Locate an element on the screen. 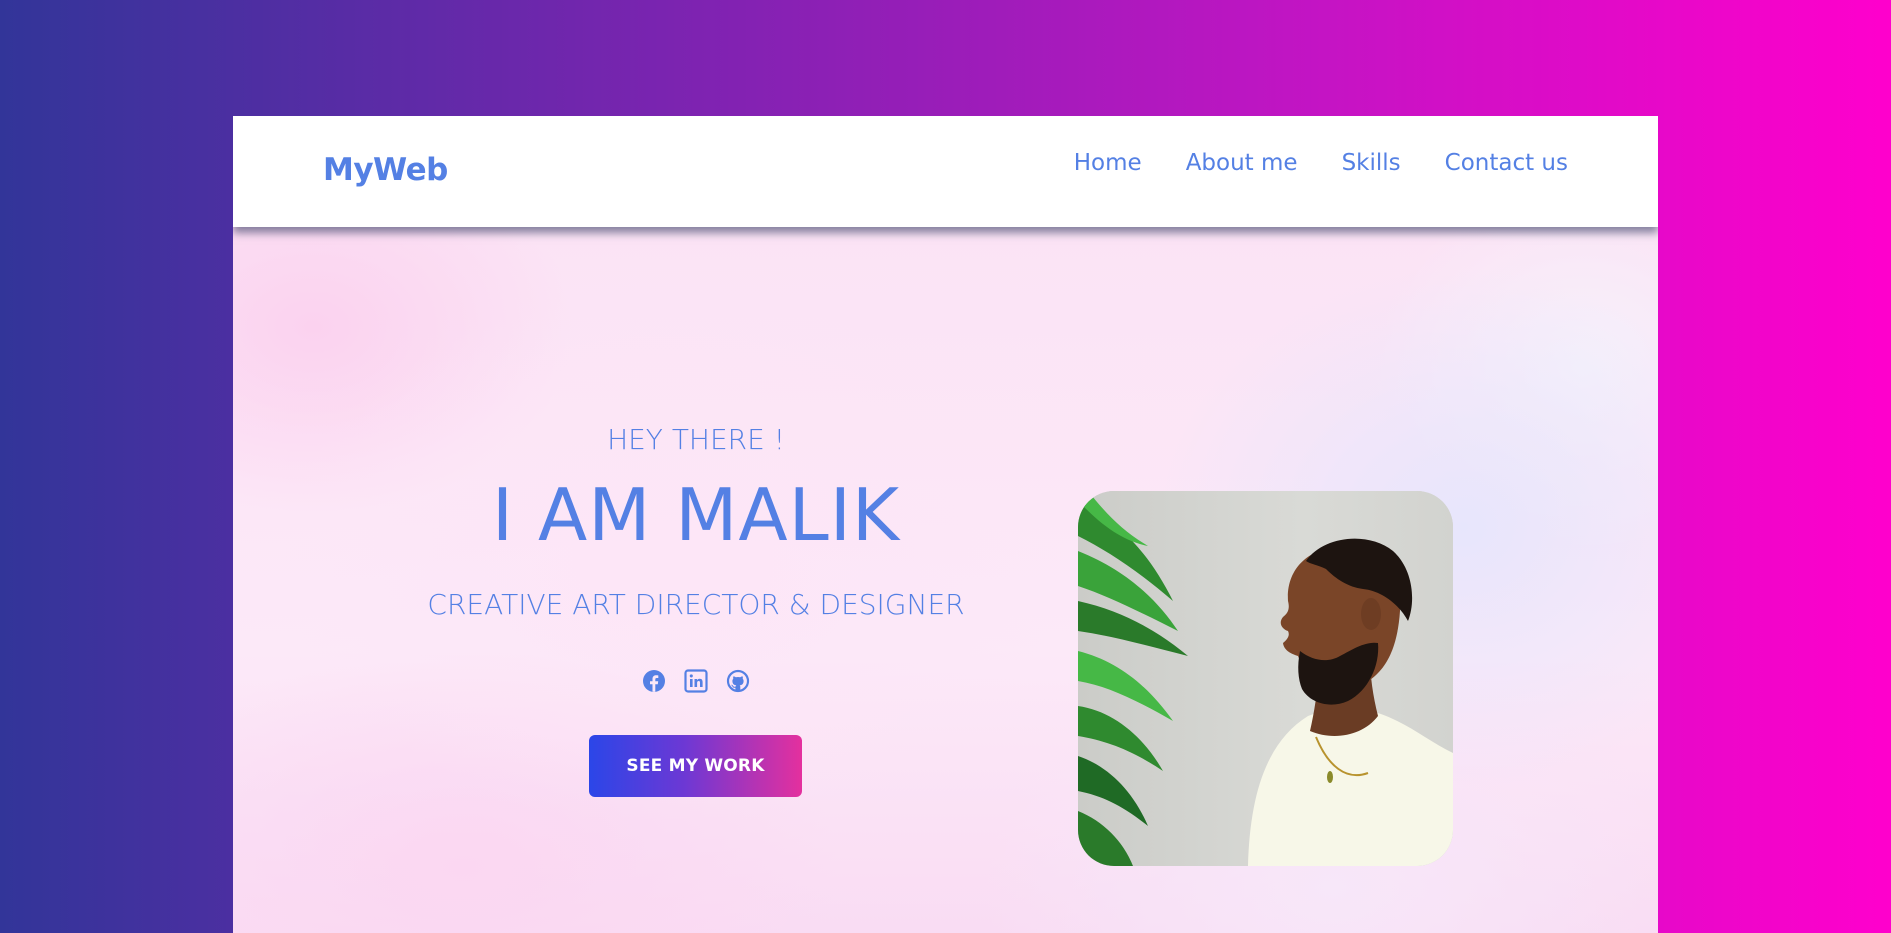 This screenshot has width=1891, height=933. facebook-icon is located at coordinates (654, 681).